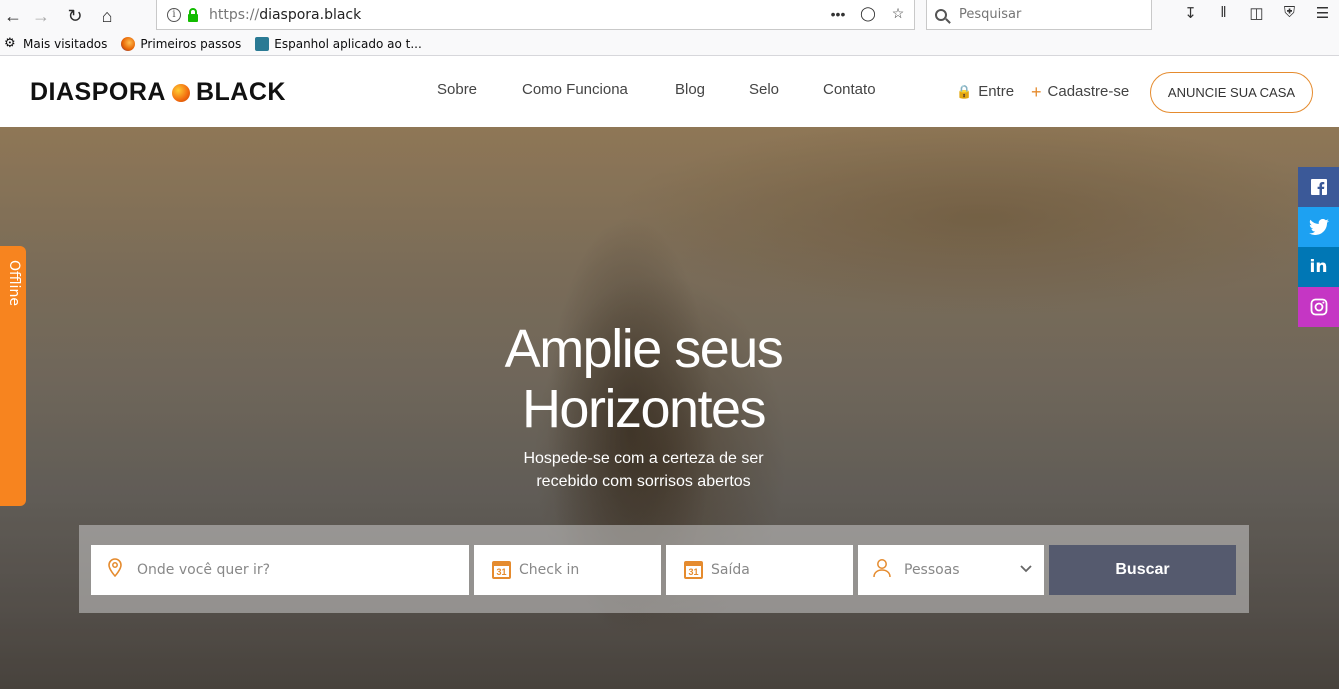 This screenshot has width=1339, height=689. I want to click on nav-sobre: Sobre, so click(457, 89).